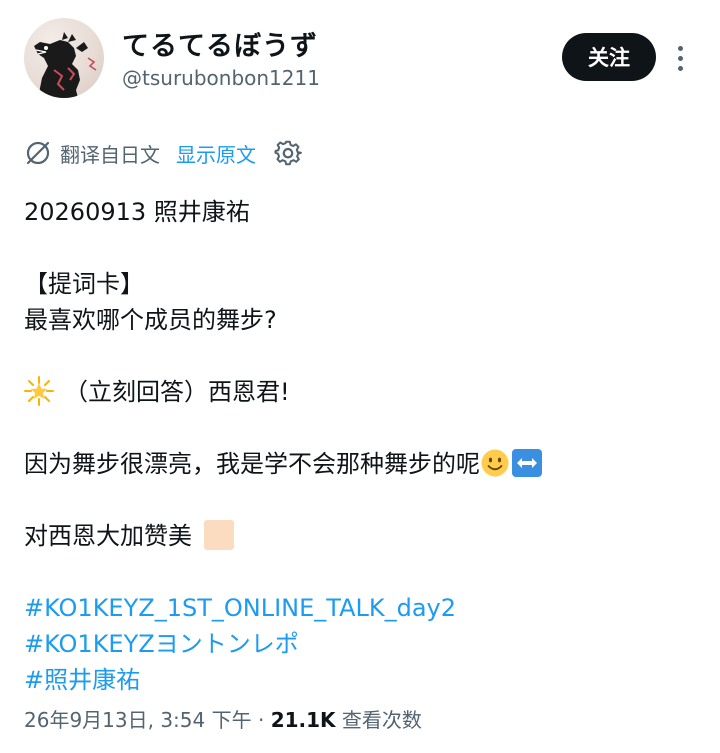  I want to click on tweet-line: 【提词卡】, so click(84, 284).